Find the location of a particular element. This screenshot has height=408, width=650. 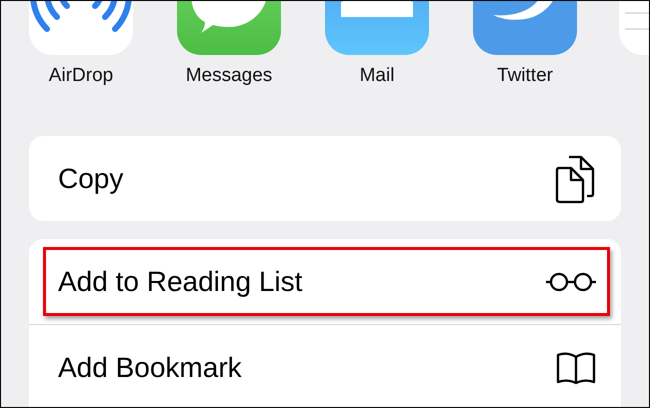

copy-icon is located at coordinates (575, 179).